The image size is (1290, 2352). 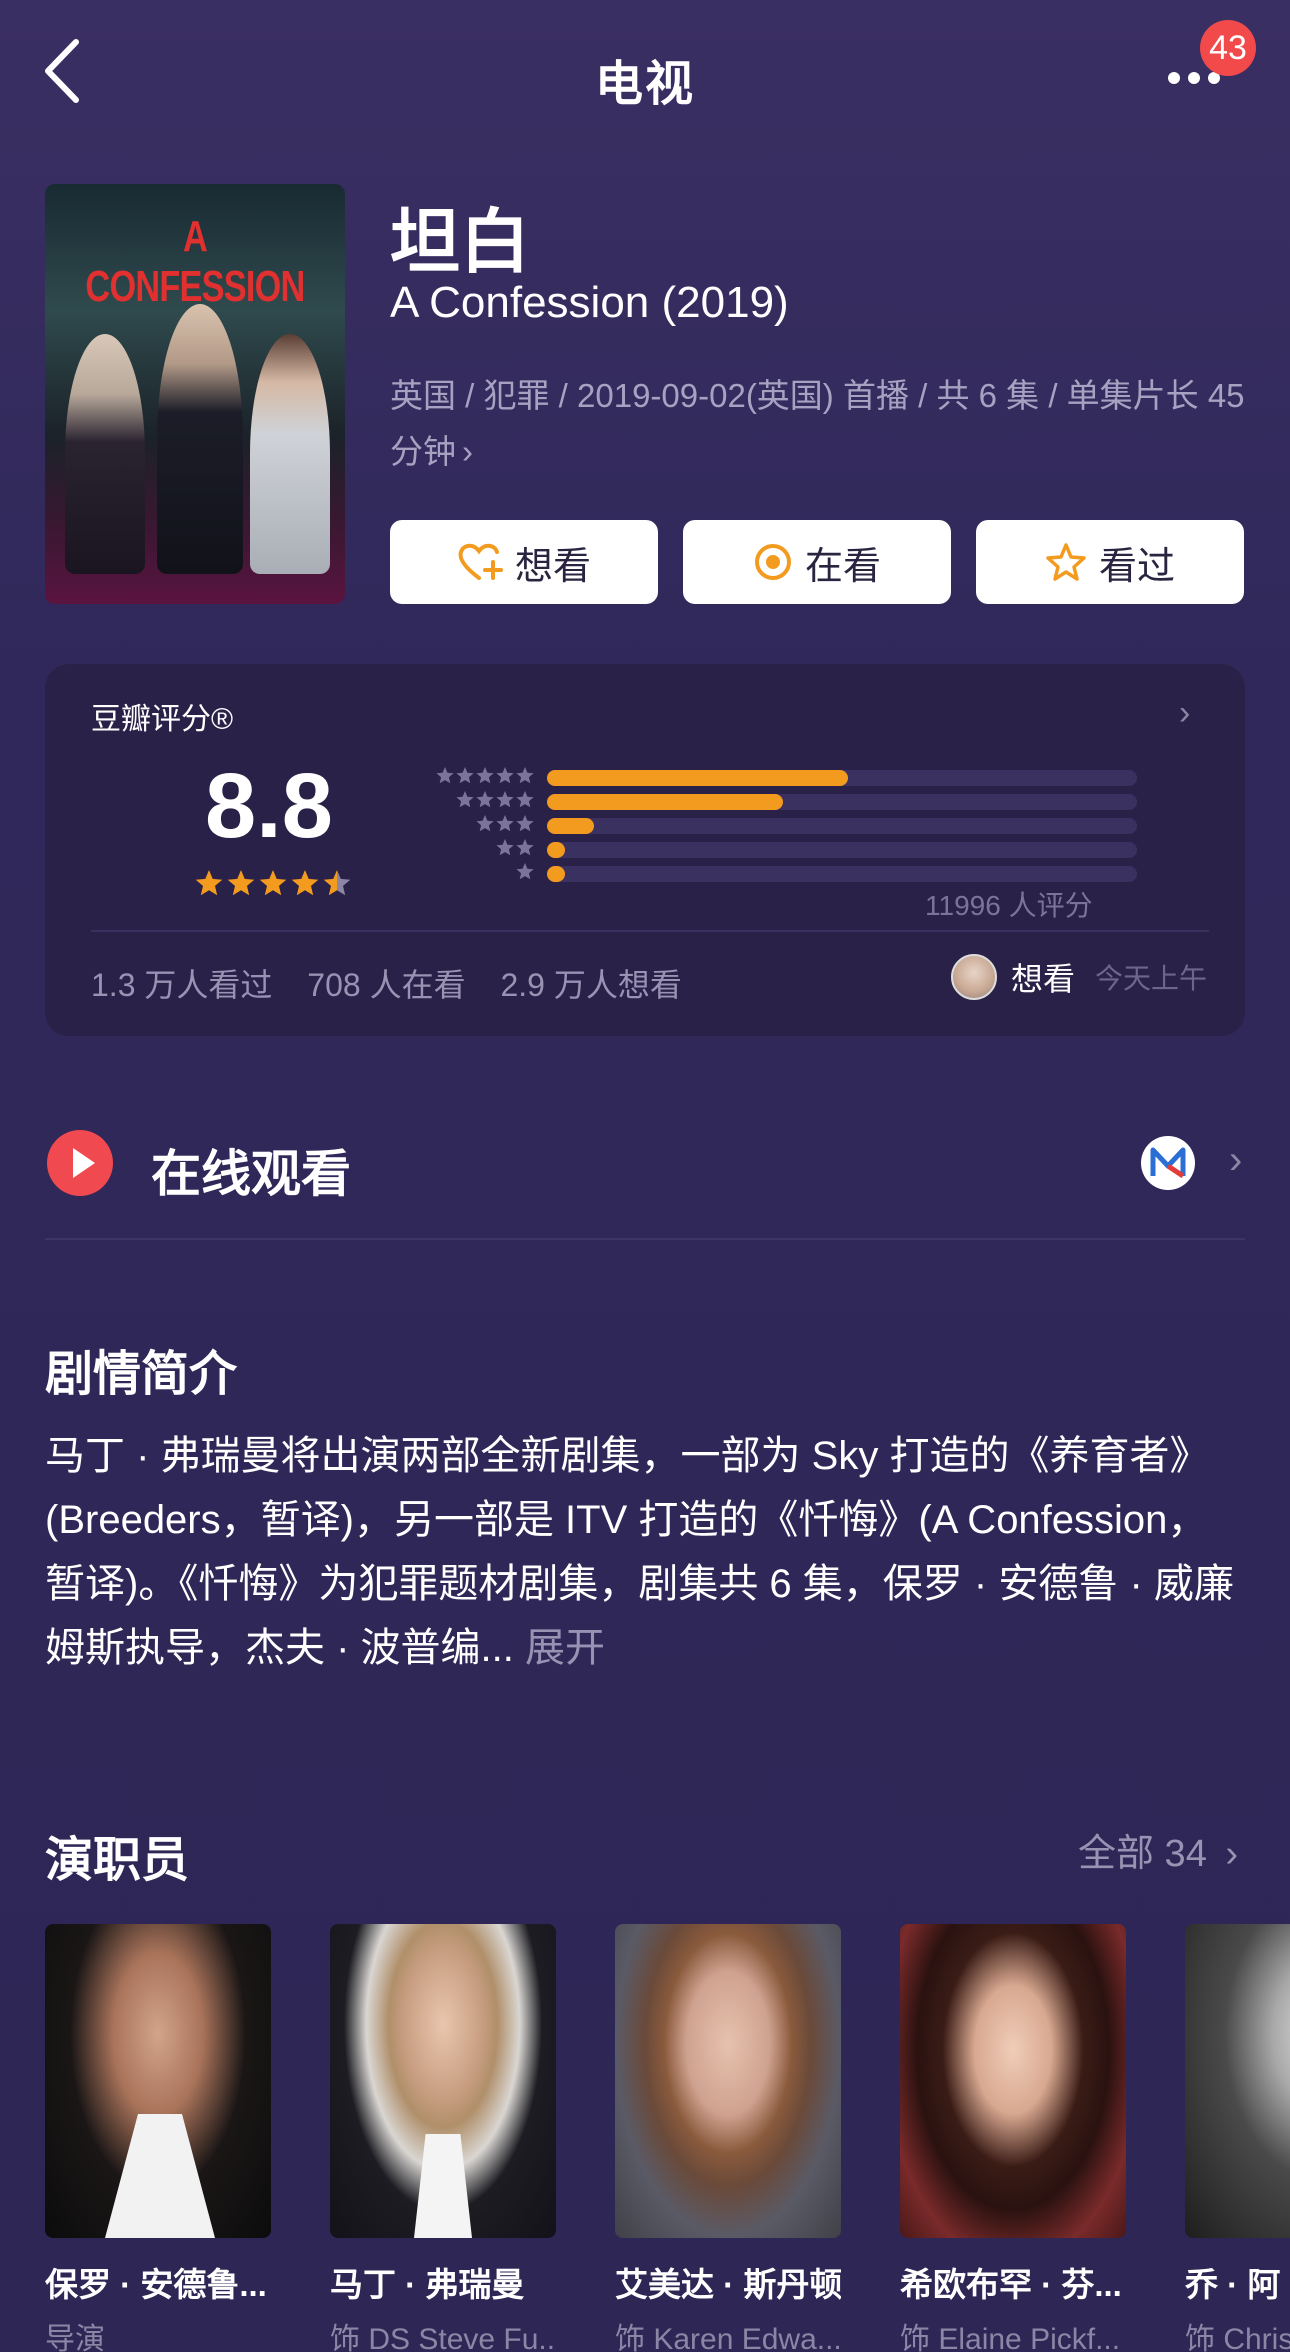 What do you see at coordinates (195, 261) in the screenshot?
I see `poster-title: A CONFESSION` at bounding box center [195, 261].